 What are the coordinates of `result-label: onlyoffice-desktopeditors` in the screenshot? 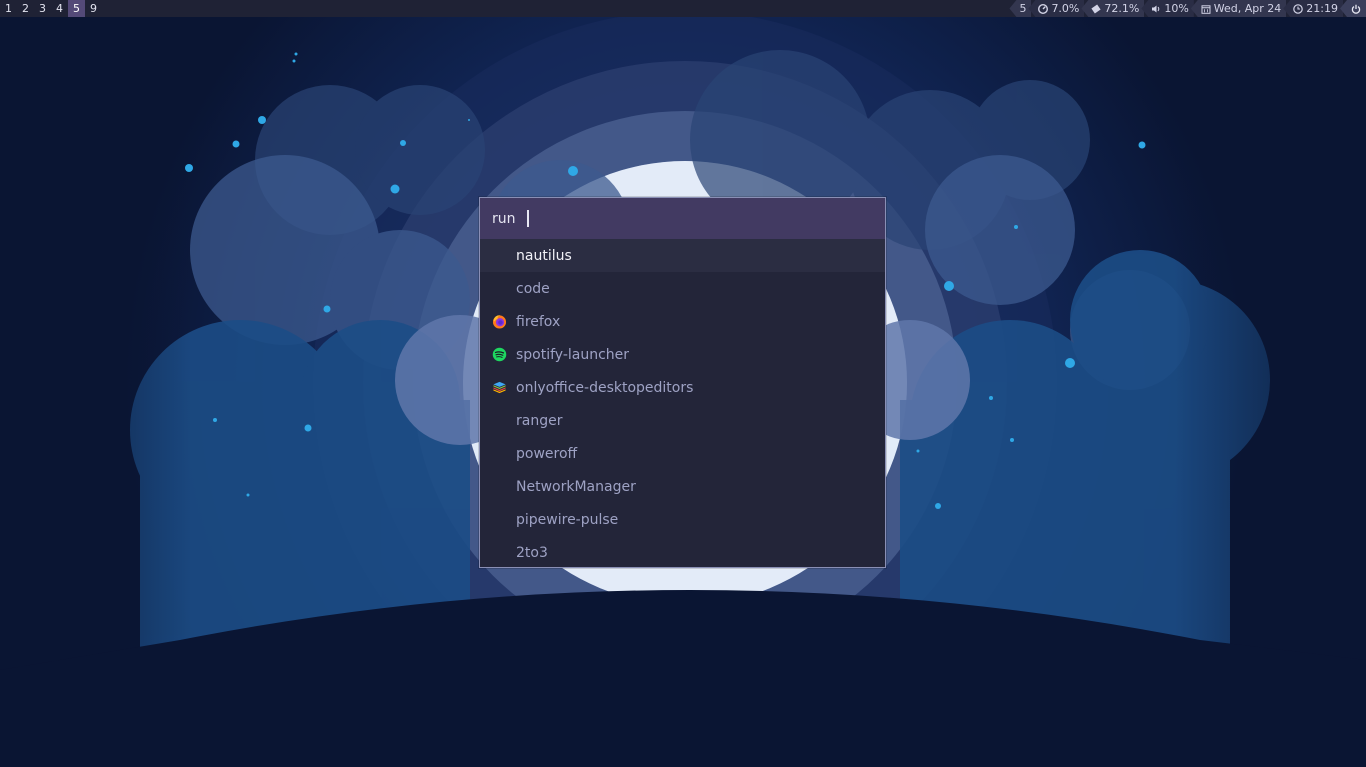 It's located at (605, 387).